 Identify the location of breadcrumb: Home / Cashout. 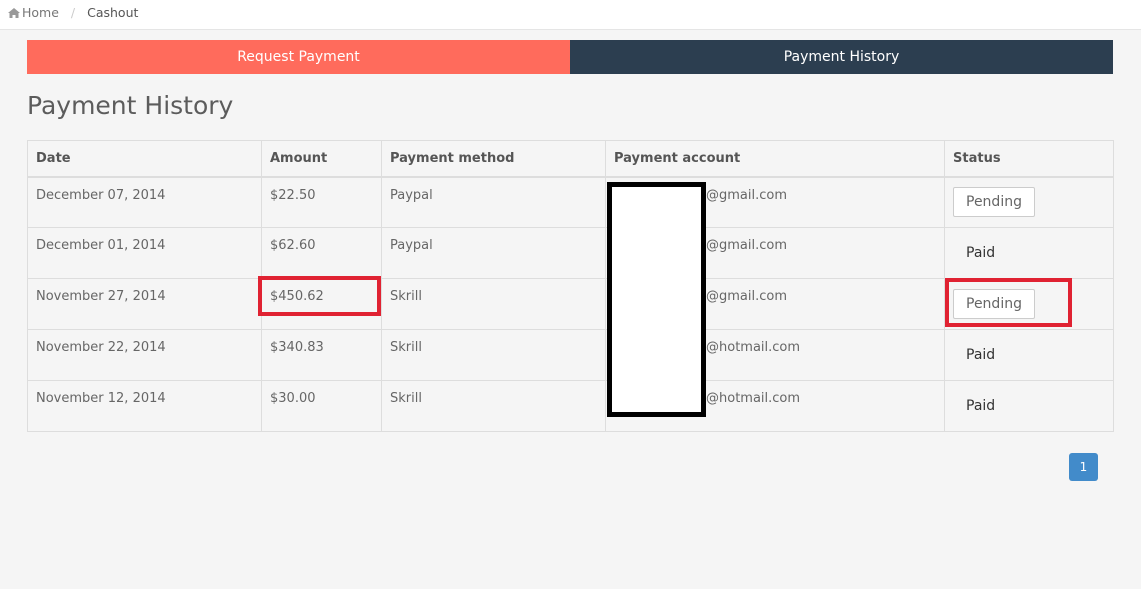
(570, 15).